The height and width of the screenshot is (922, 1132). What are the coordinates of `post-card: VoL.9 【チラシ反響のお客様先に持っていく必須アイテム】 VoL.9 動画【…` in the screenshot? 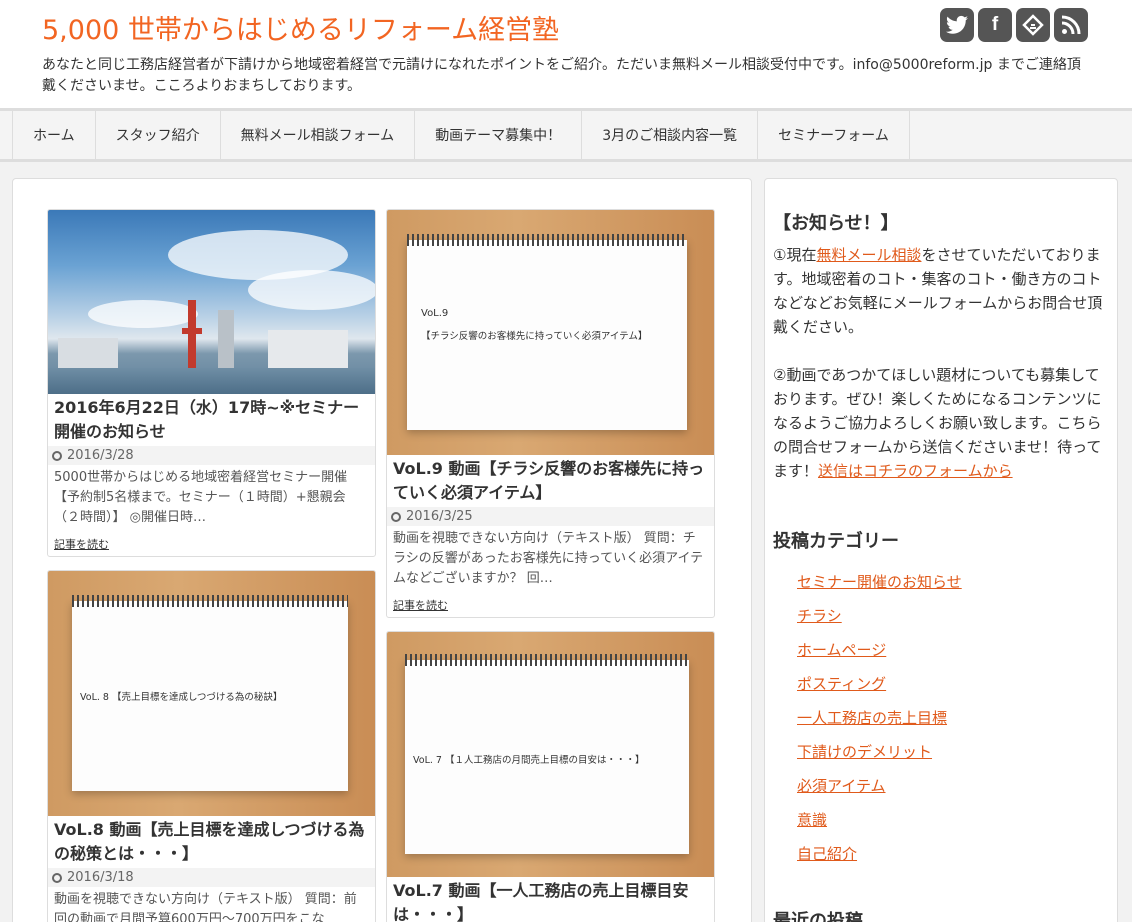 It's located at (550, 413).